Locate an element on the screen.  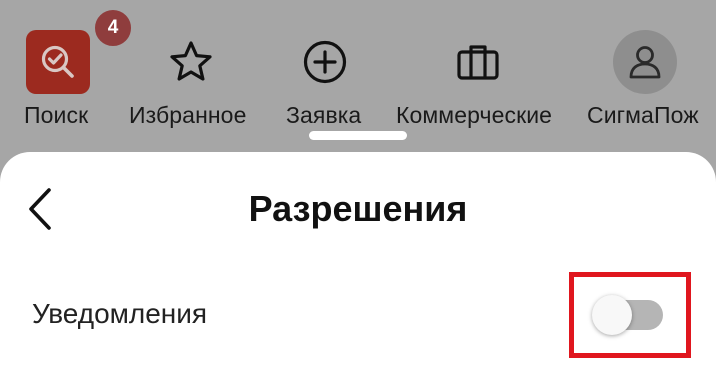
toggle-knob is located at coordinates (612, 315).